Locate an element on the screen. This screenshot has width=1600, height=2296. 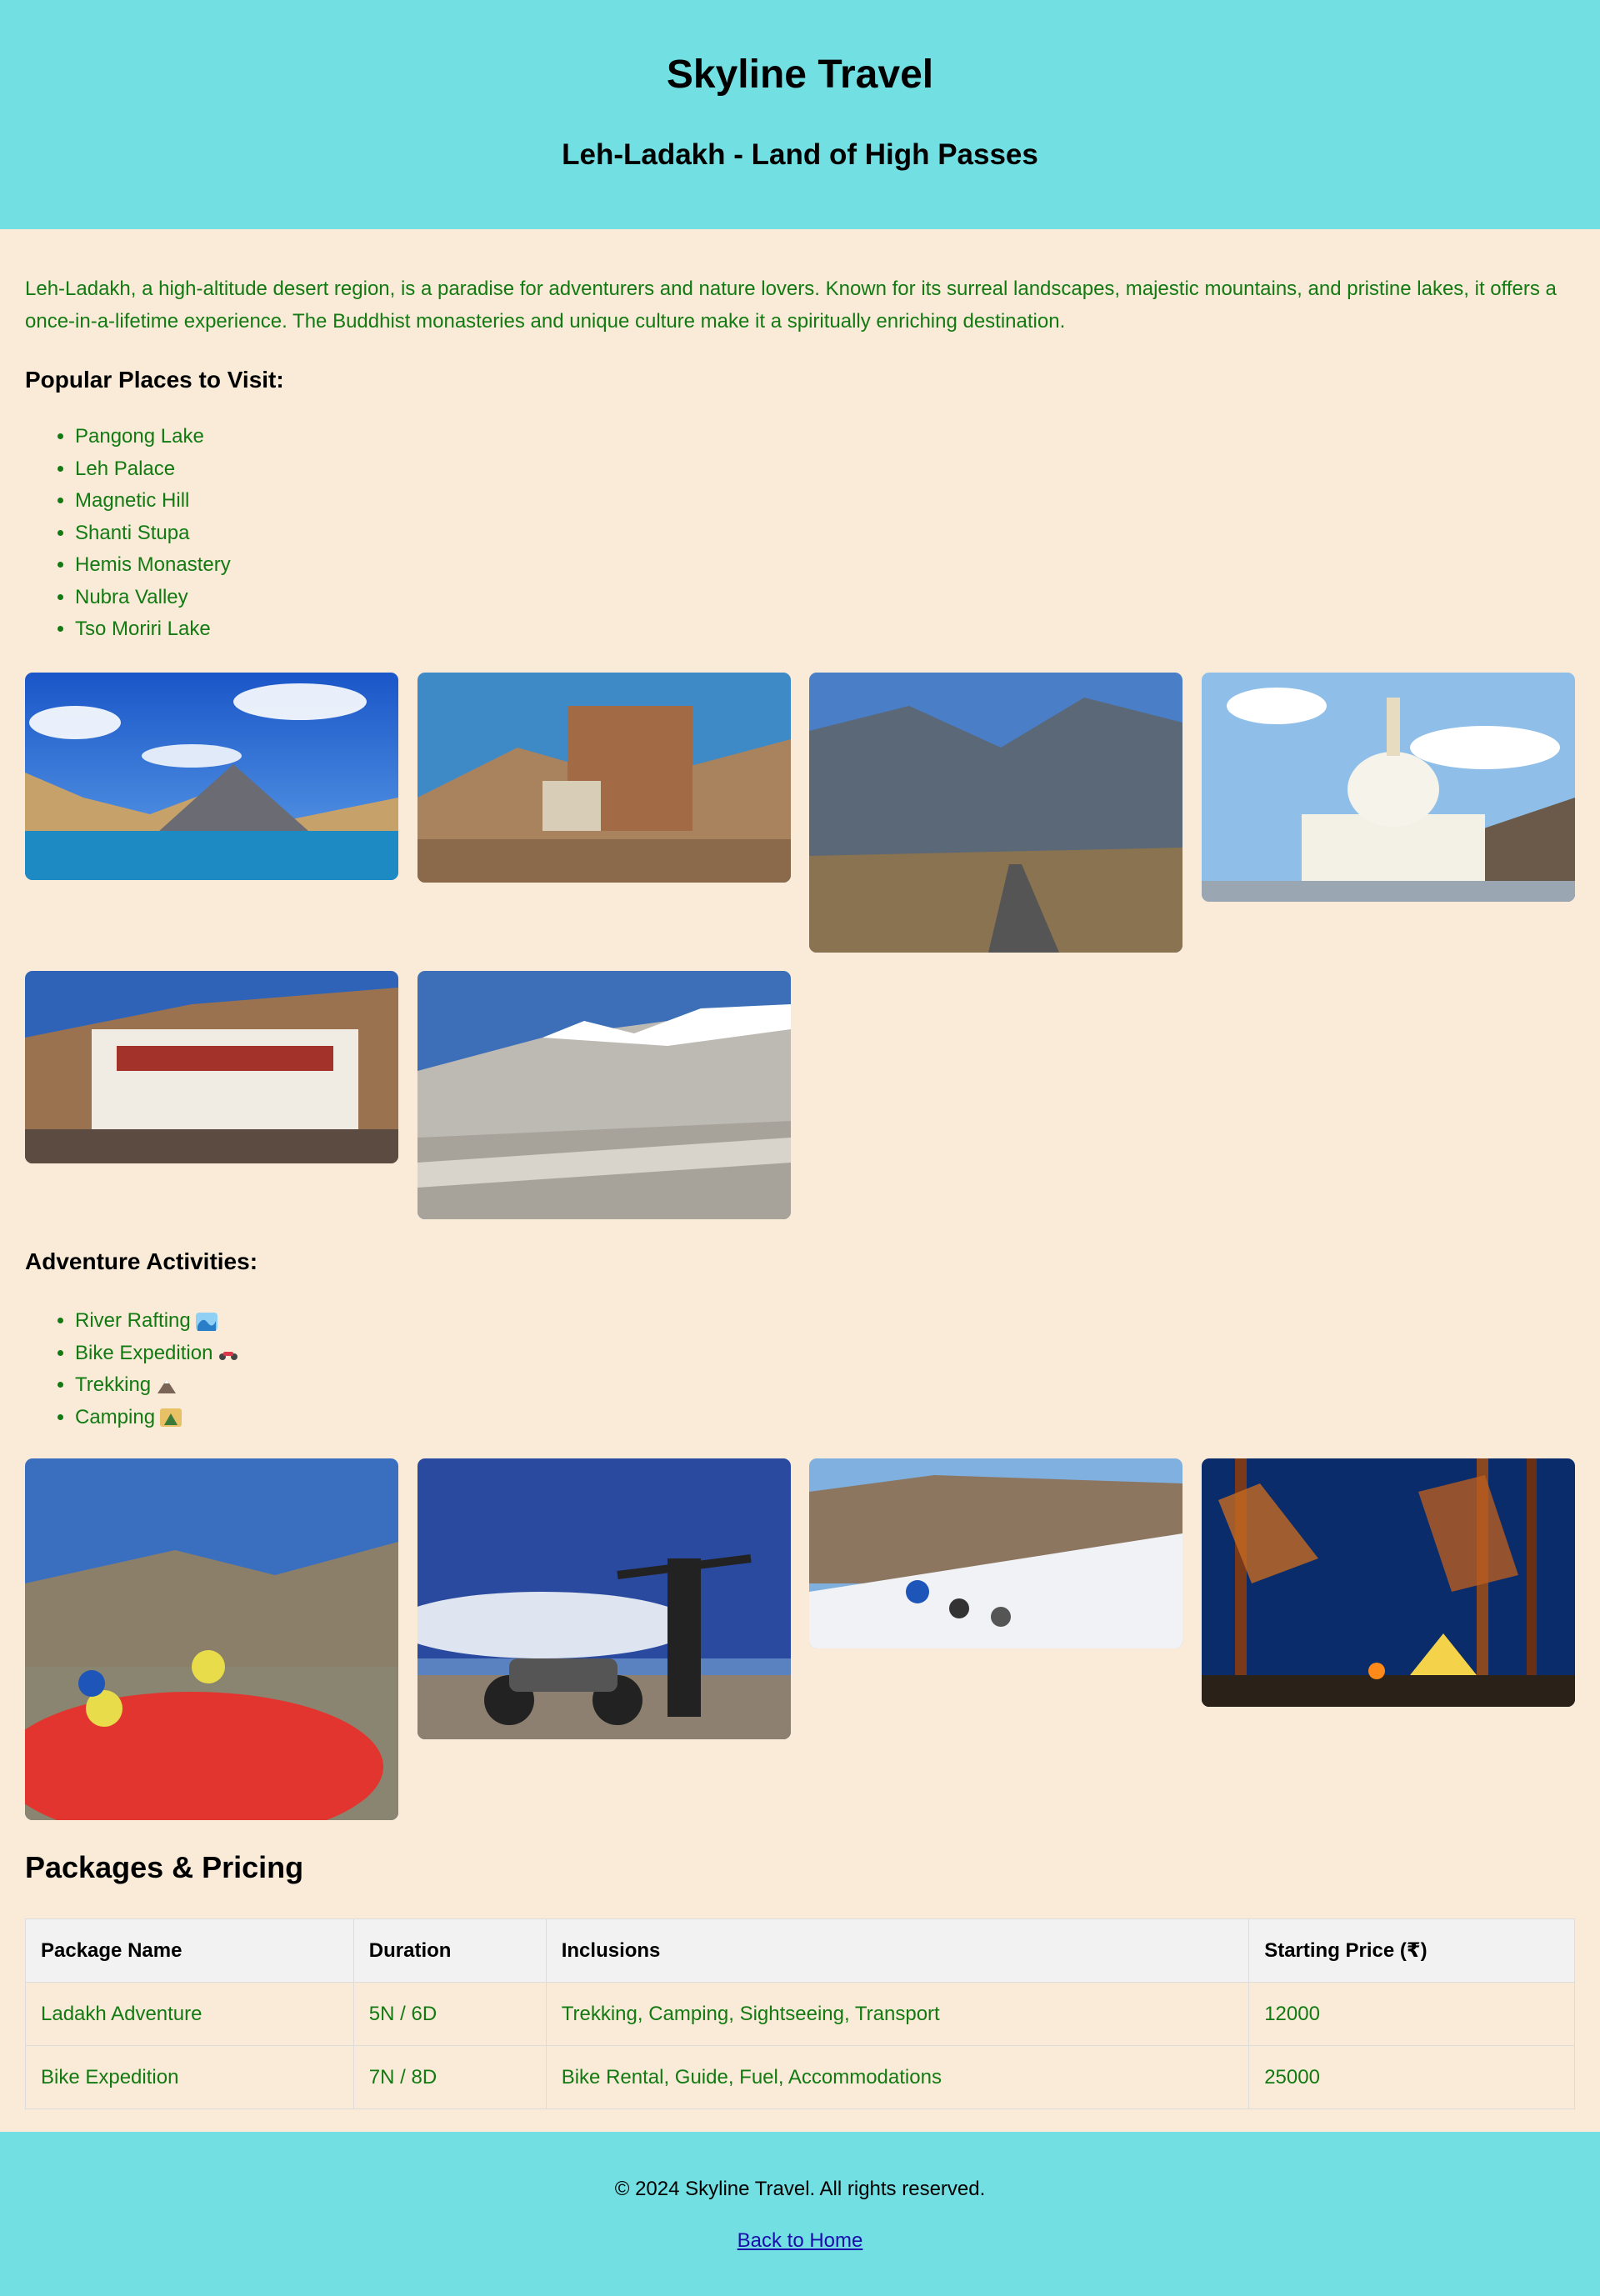
table-cell: Ladakh Adventure is located at coordinates (189, 2014).